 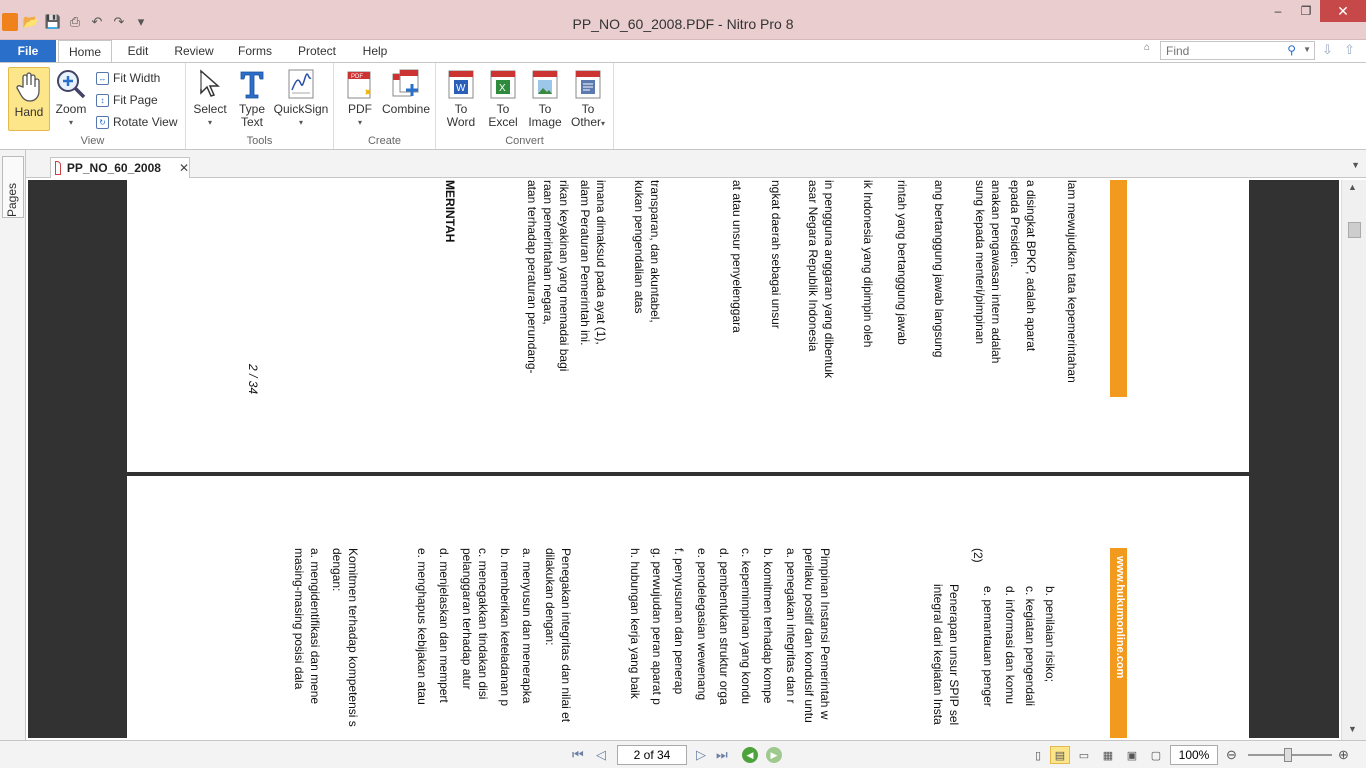 What do you see at coordinates (601, 262) in the screenshot?
I see `page-text-line: imana dimaksud pada ayat (1),` at bounding box center [601, 262].